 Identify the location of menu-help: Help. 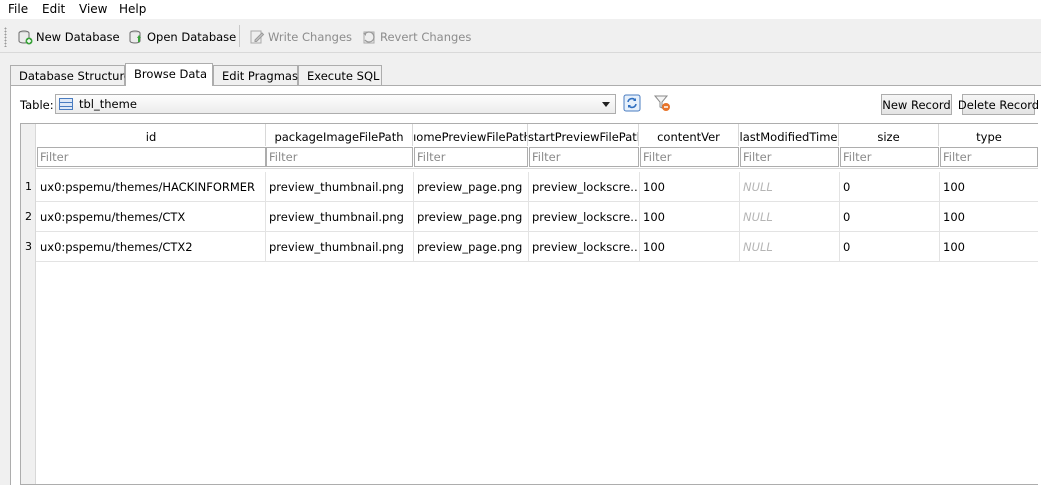
(132, 9).